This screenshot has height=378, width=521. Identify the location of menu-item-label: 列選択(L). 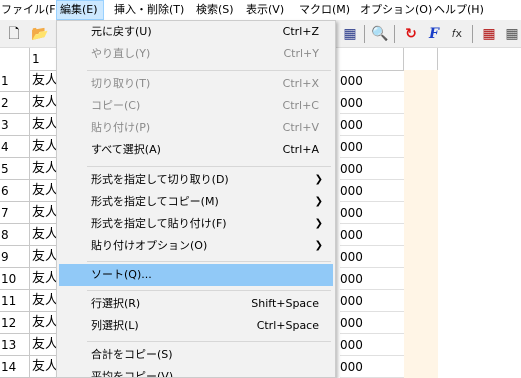
(115, 325).